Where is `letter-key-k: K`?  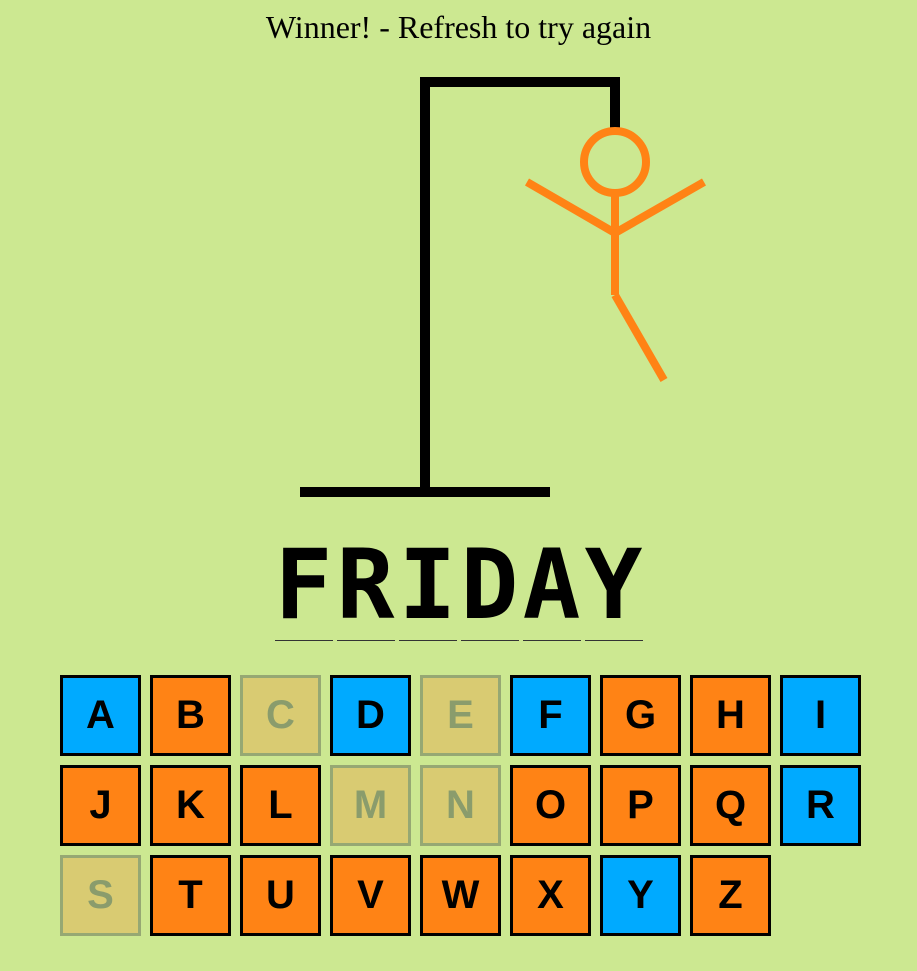
letter-key-k: K is located at coordinates (190, 805).